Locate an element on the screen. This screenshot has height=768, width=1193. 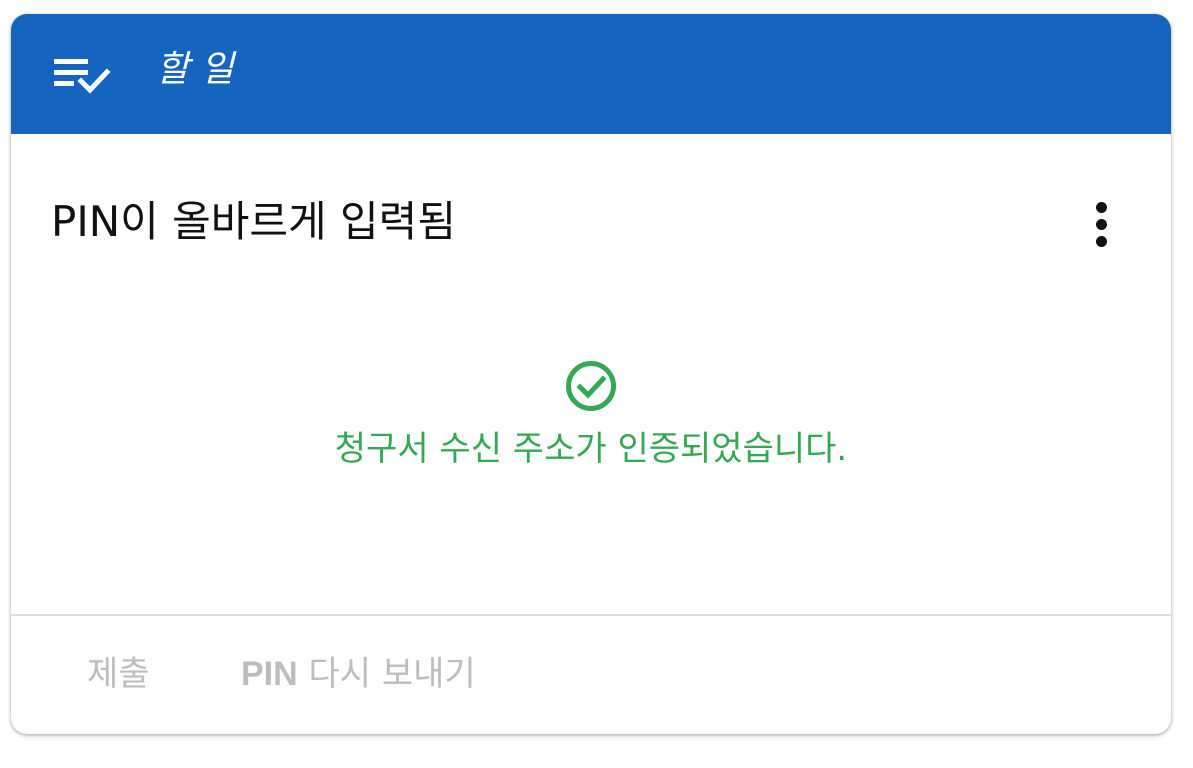
status-message: 청구서 수신 주소가 인증되었습니다. is located at coordinates (591, 449).